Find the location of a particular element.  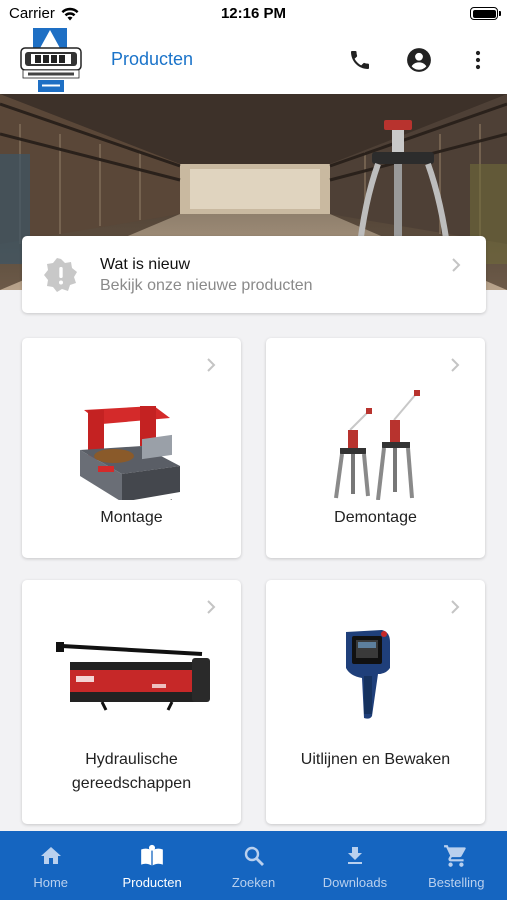

nav-item-downloads: Downloads is located at coordinates (354, 865).